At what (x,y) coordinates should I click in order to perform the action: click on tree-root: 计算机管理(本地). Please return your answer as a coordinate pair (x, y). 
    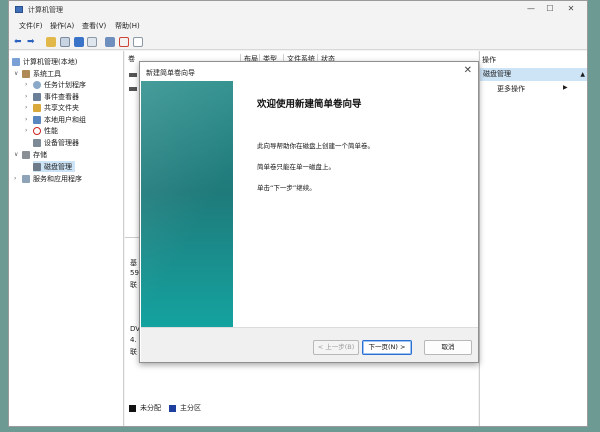
    Looking at the image, I should click on (44, 61).